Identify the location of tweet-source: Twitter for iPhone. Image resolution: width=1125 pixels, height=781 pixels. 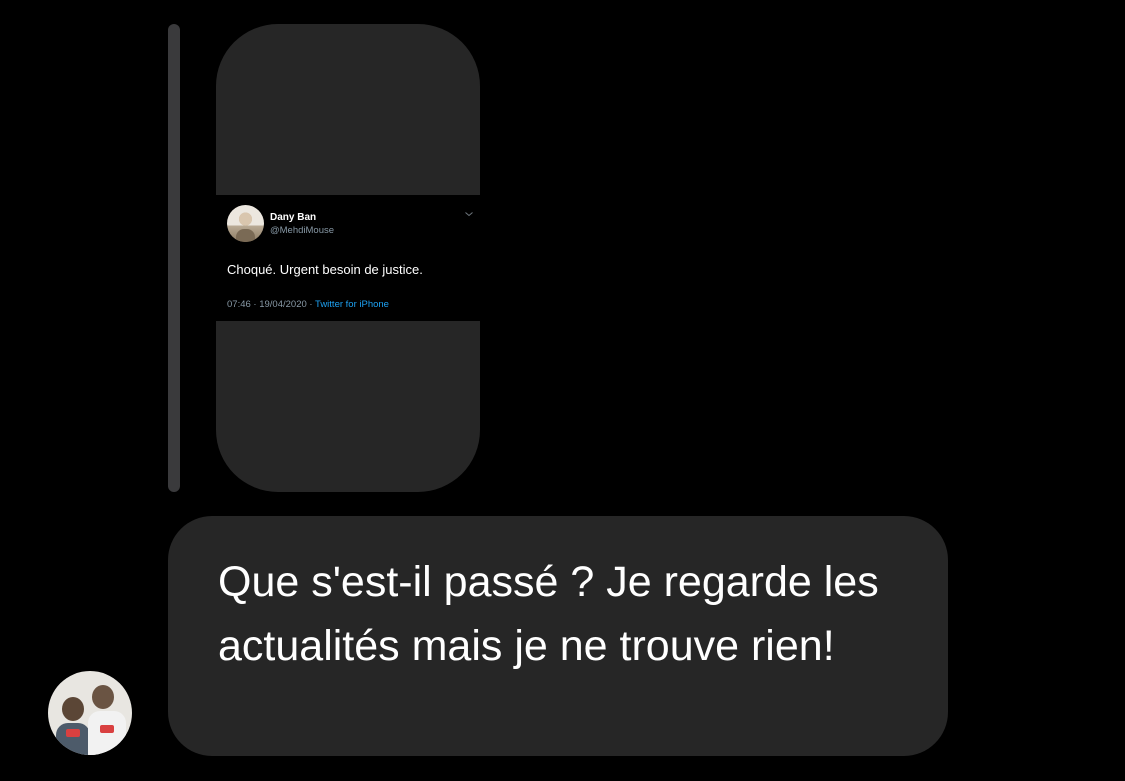
(352, 304).